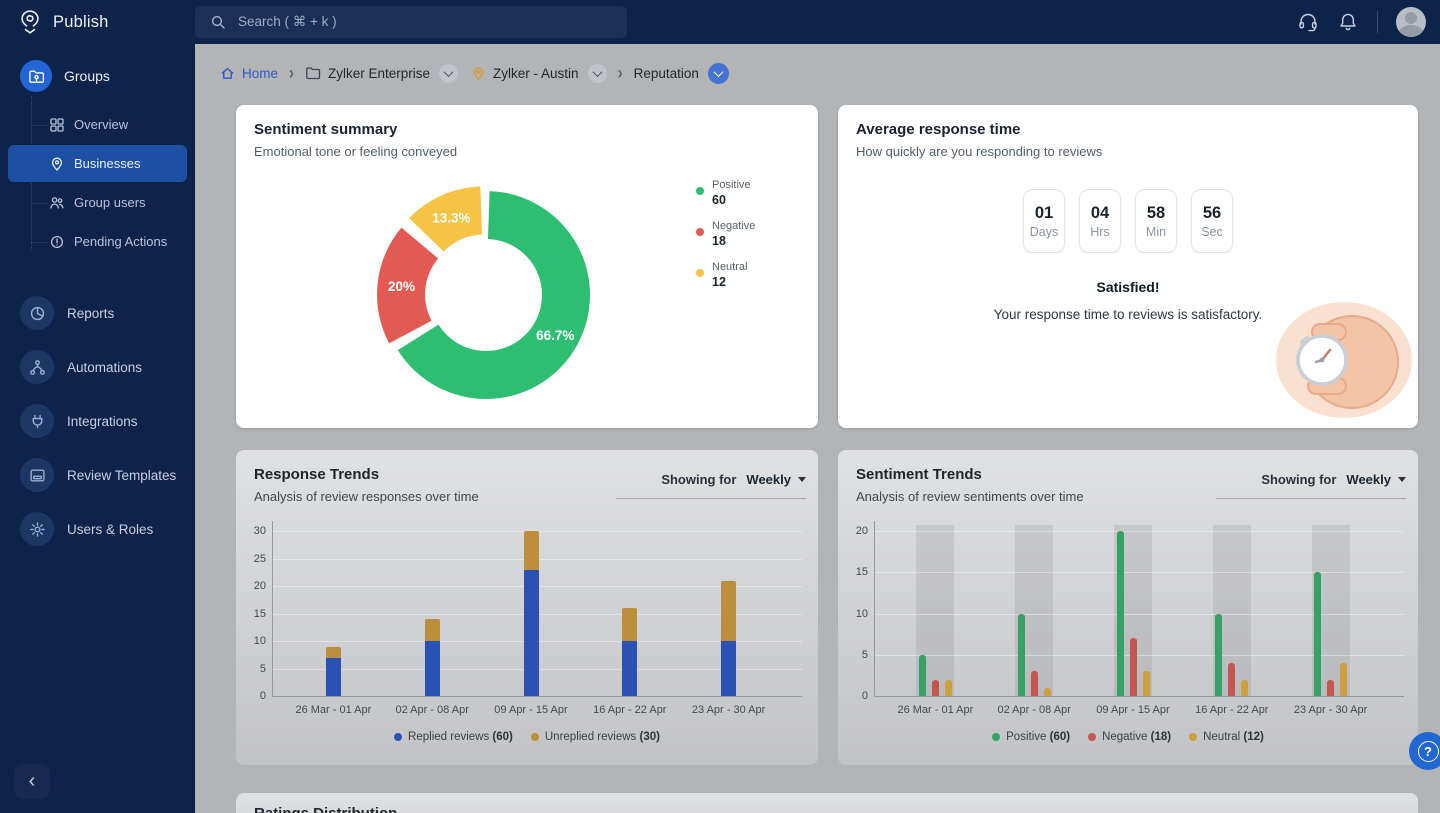 The width and height of the screenshot is (1440, 813). What do you see at coordinates (1139, 696) in the screenshot?
I see `x-axis` at bounding box center [1139, 696].